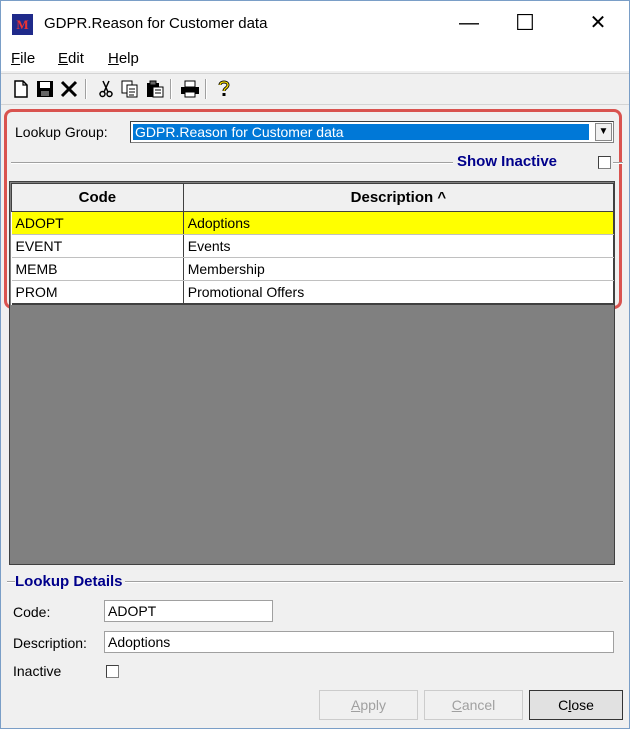  Describe the element at coordinates (130, 89) in the screenshot. I see `copy-icon` at that location.